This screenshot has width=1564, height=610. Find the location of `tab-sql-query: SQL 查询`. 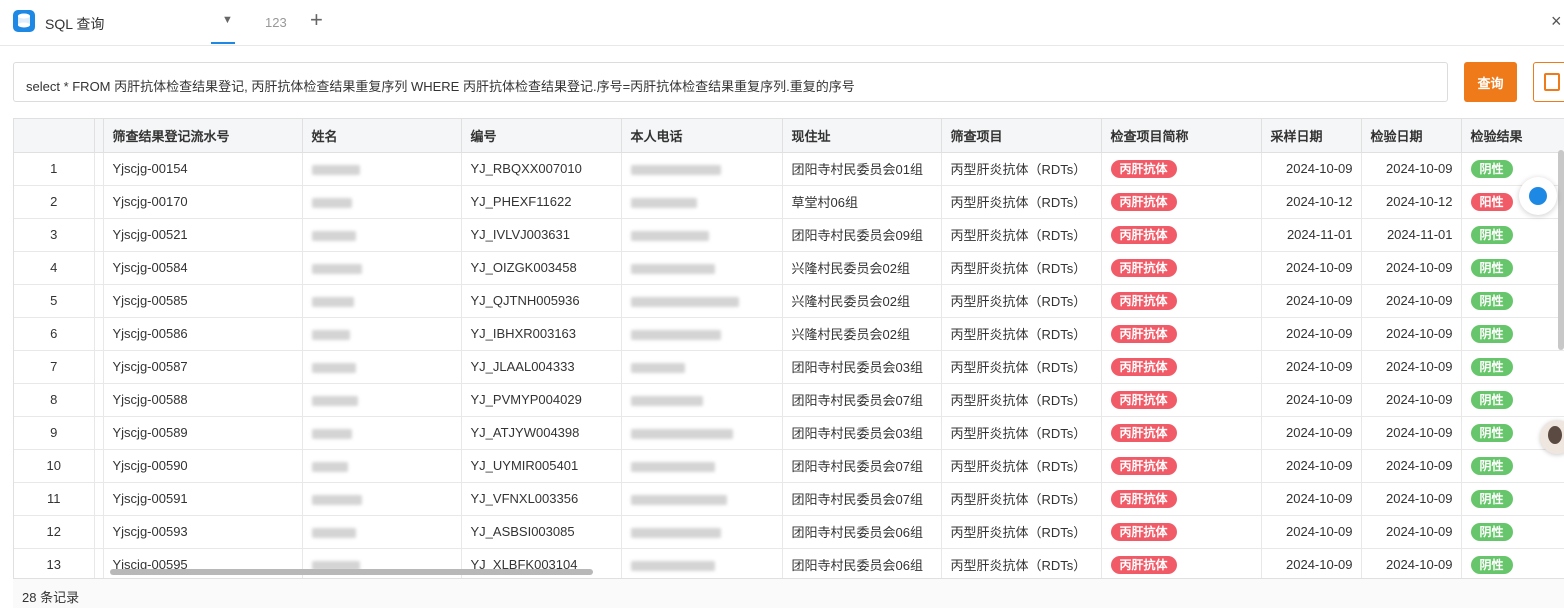

tab-sql-query: SQL 查询 is located at coordinates (74, 24).